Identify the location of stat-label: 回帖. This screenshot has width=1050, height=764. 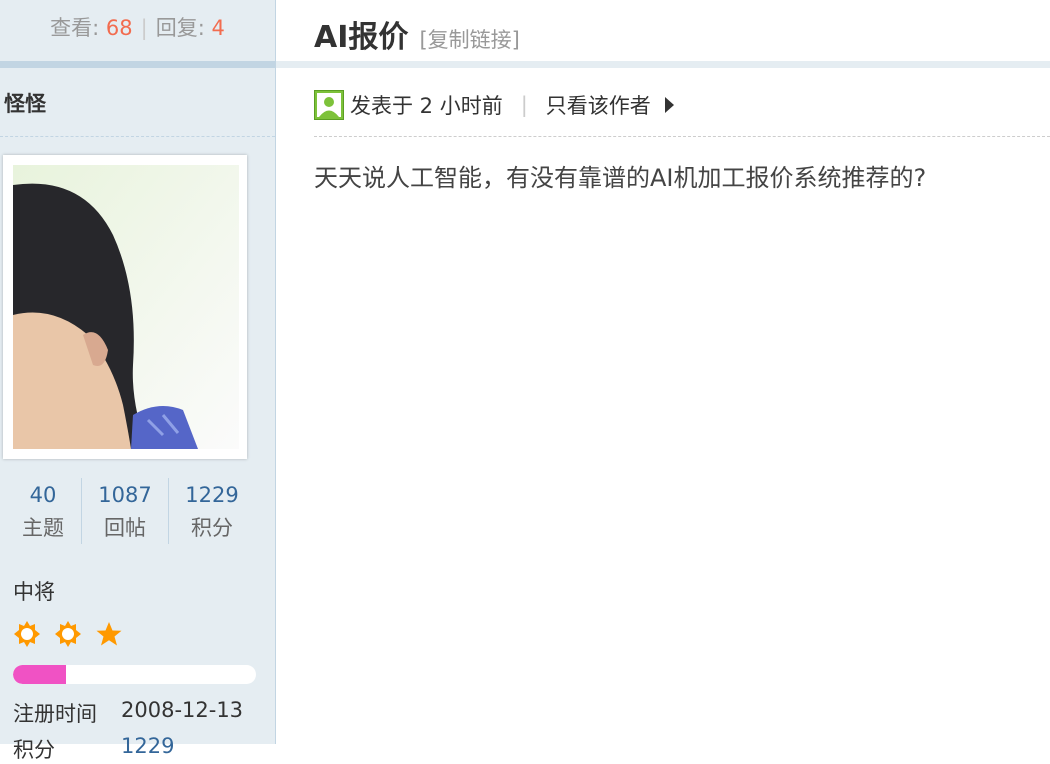
(125, 528).